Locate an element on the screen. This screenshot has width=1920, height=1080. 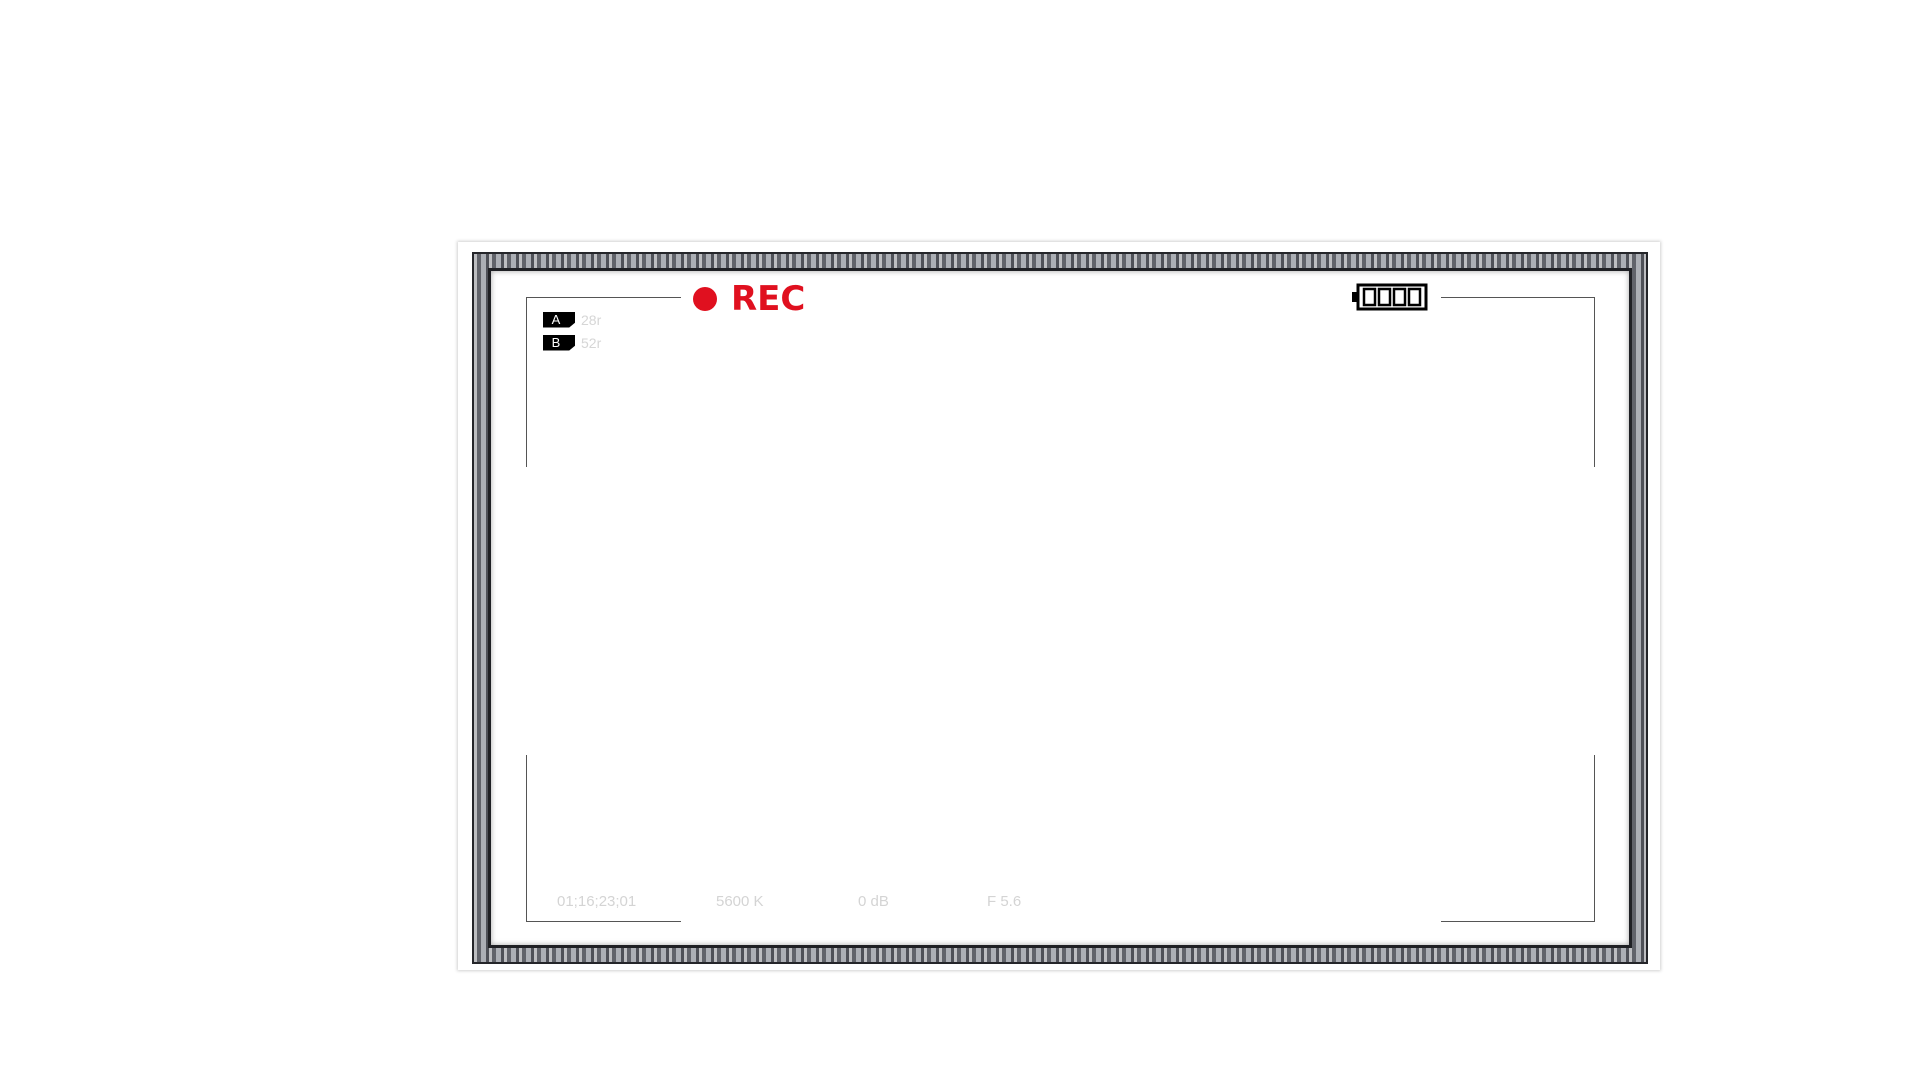
slot-a-tag: A is located at coordinates (559, 319).